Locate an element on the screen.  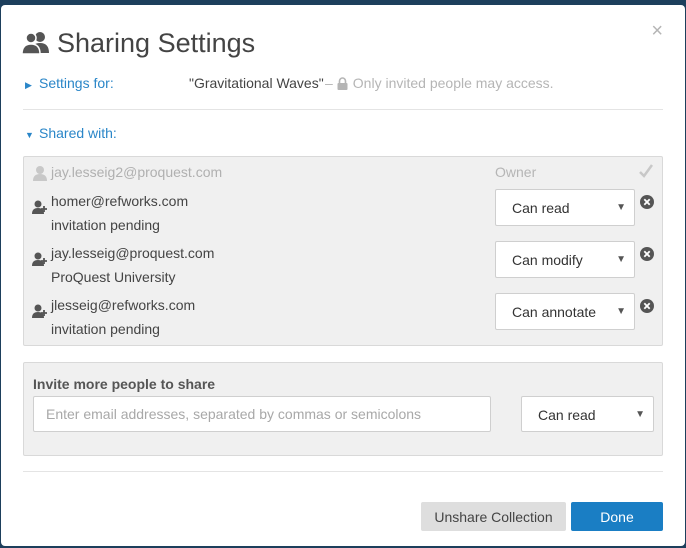
lock-icon is located at coordinates (342, 83).